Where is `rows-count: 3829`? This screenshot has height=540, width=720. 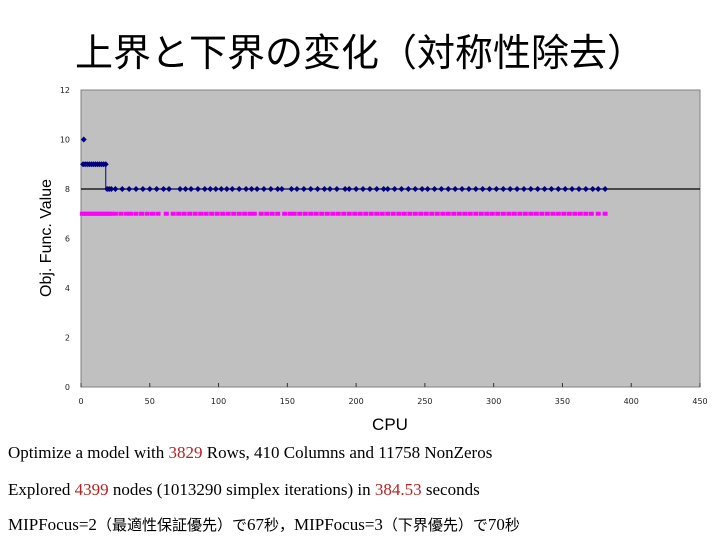 rows-count: 3829 is located at coordinates (185, 452).